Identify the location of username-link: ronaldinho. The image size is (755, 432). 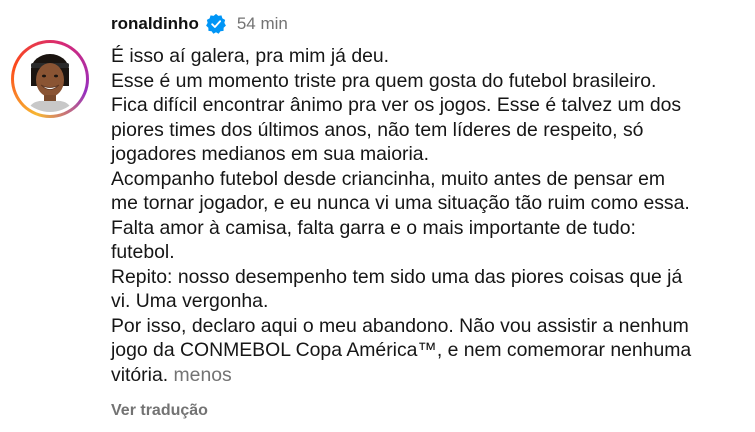
(155, 24).